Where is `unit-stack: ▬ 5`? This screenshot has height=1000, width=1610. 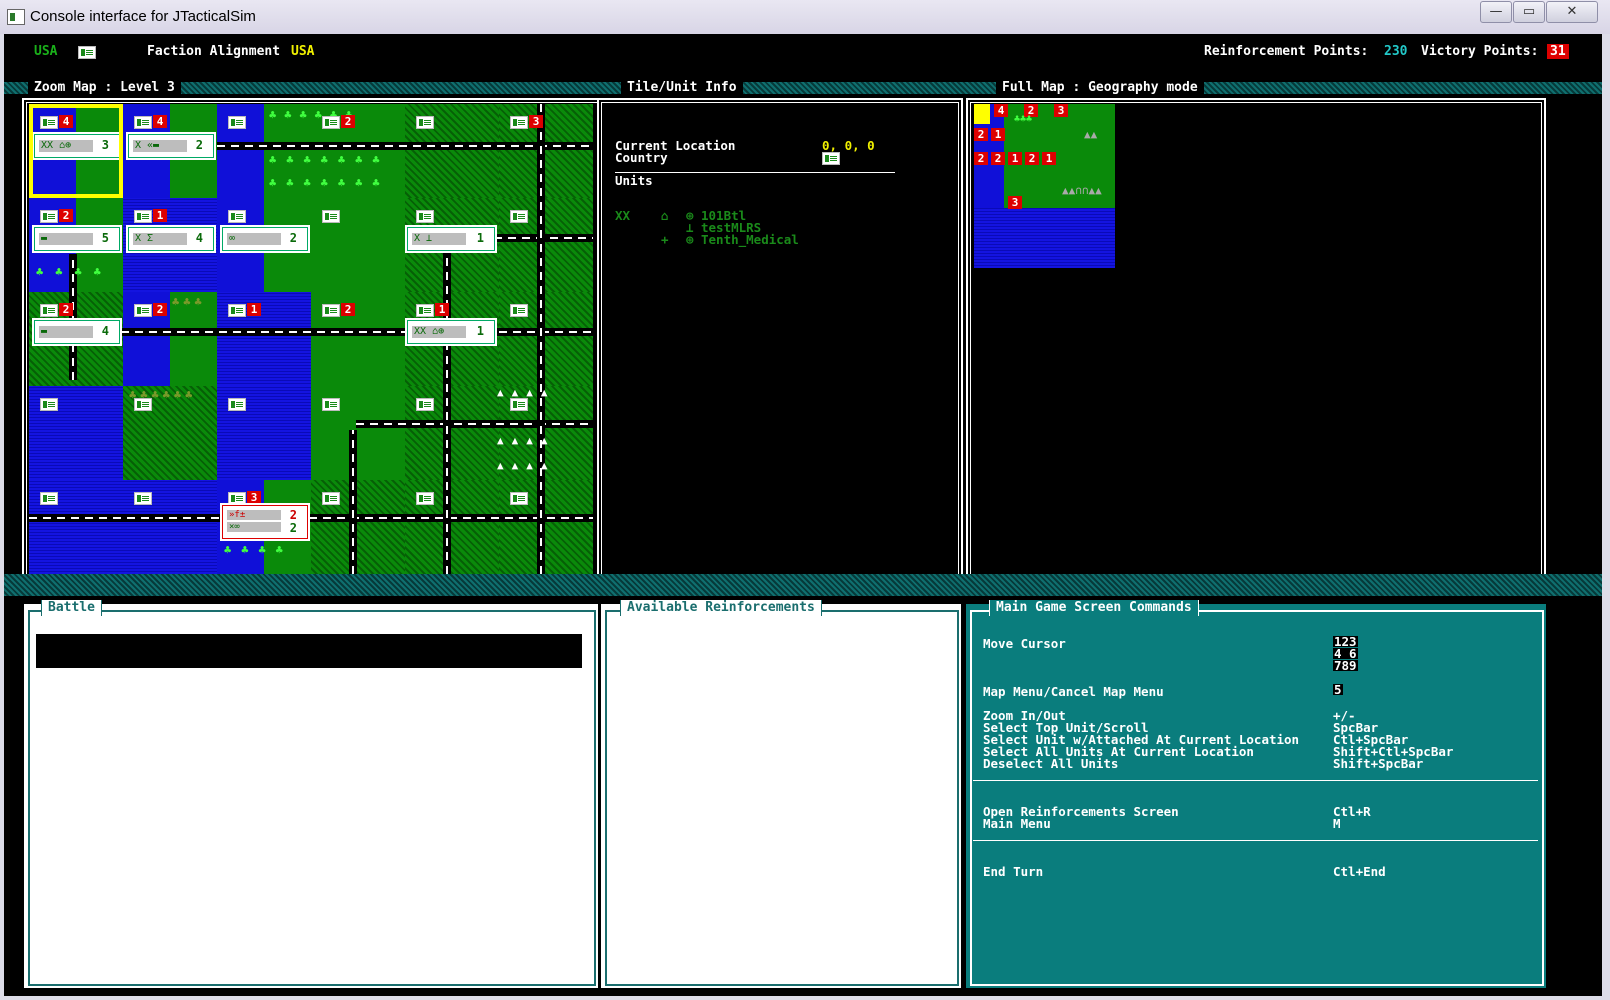 unit-stack: ▬ 5 is located at coordinates (77, 239).